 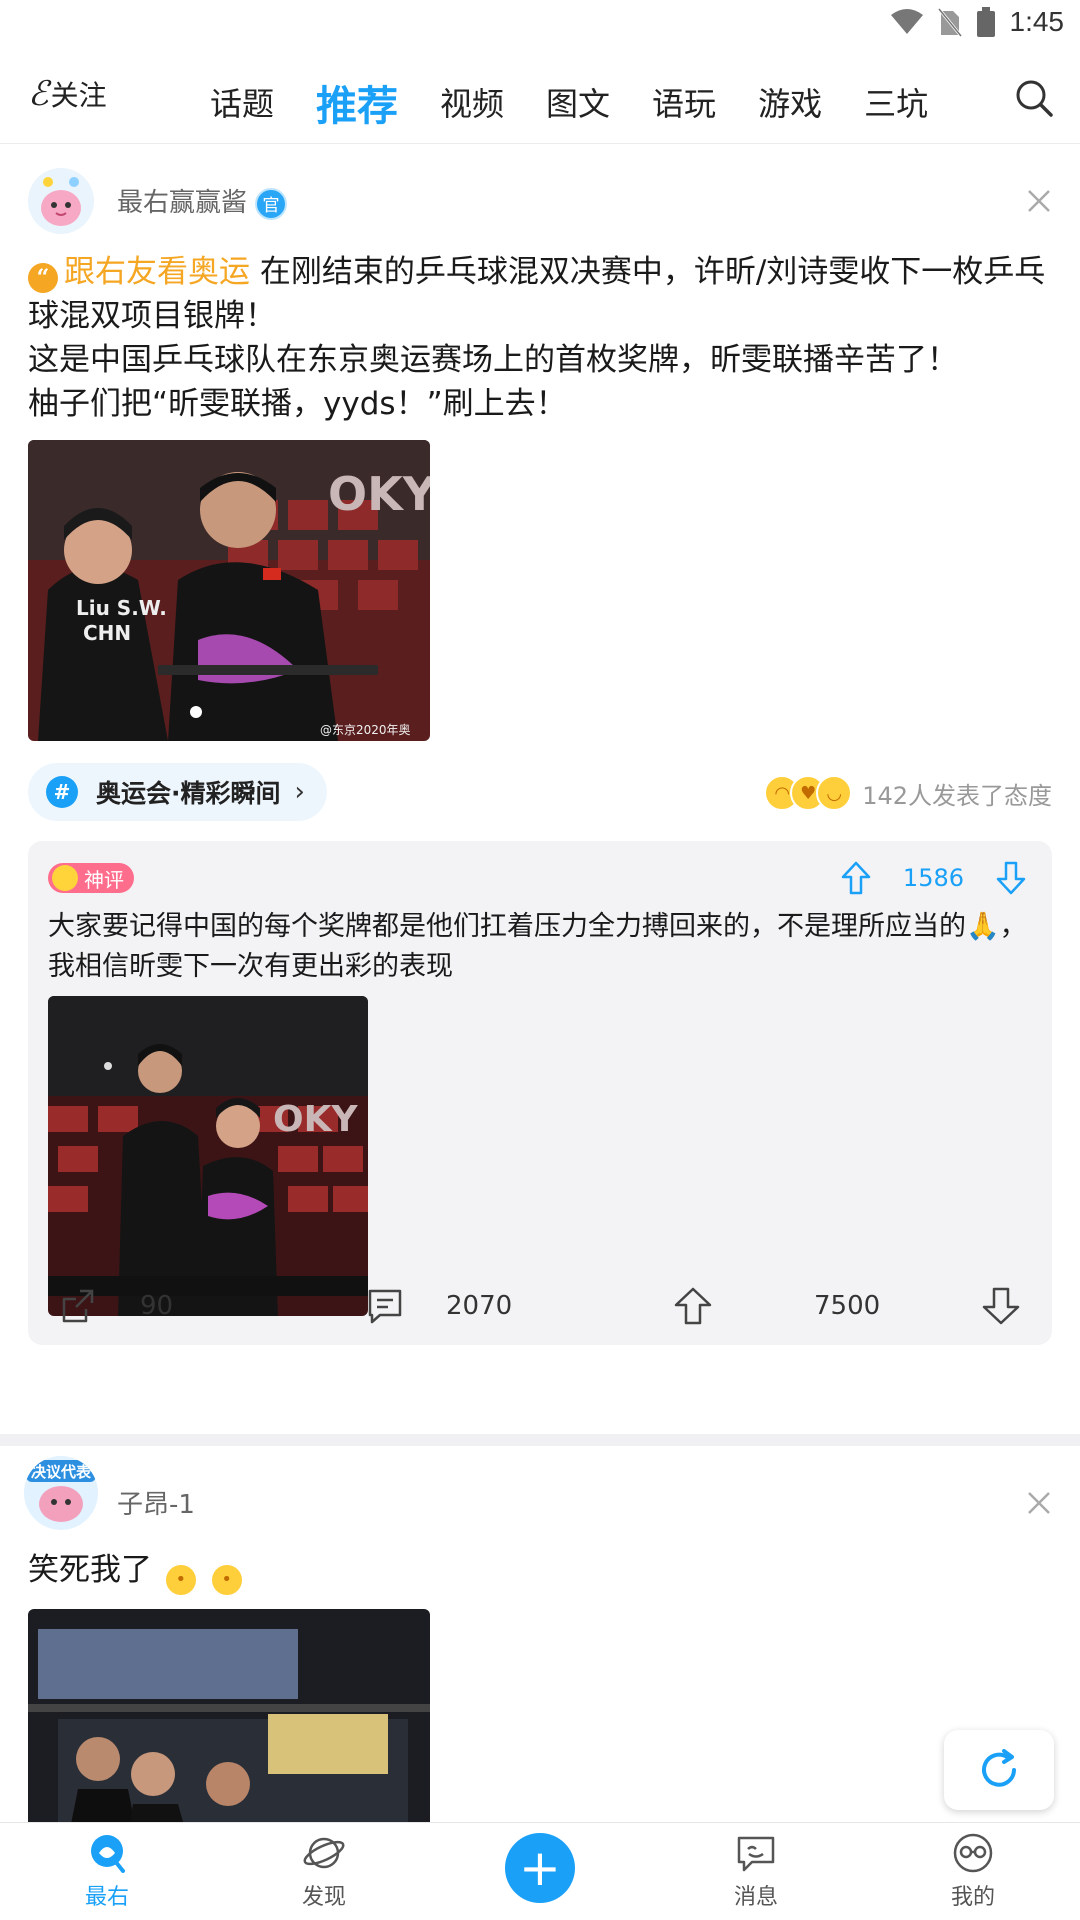 What do you see at coordinates (756, 1854) in the screenshot?
I see `message-icon` at bounding box center [756, 1854].